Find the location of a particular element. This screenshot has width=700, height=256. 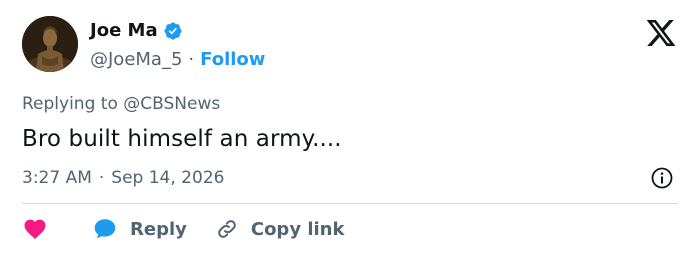

tweet-timestamp: 3:27 AM · Sep 14, 2026 is located at coordinates (123, 178).